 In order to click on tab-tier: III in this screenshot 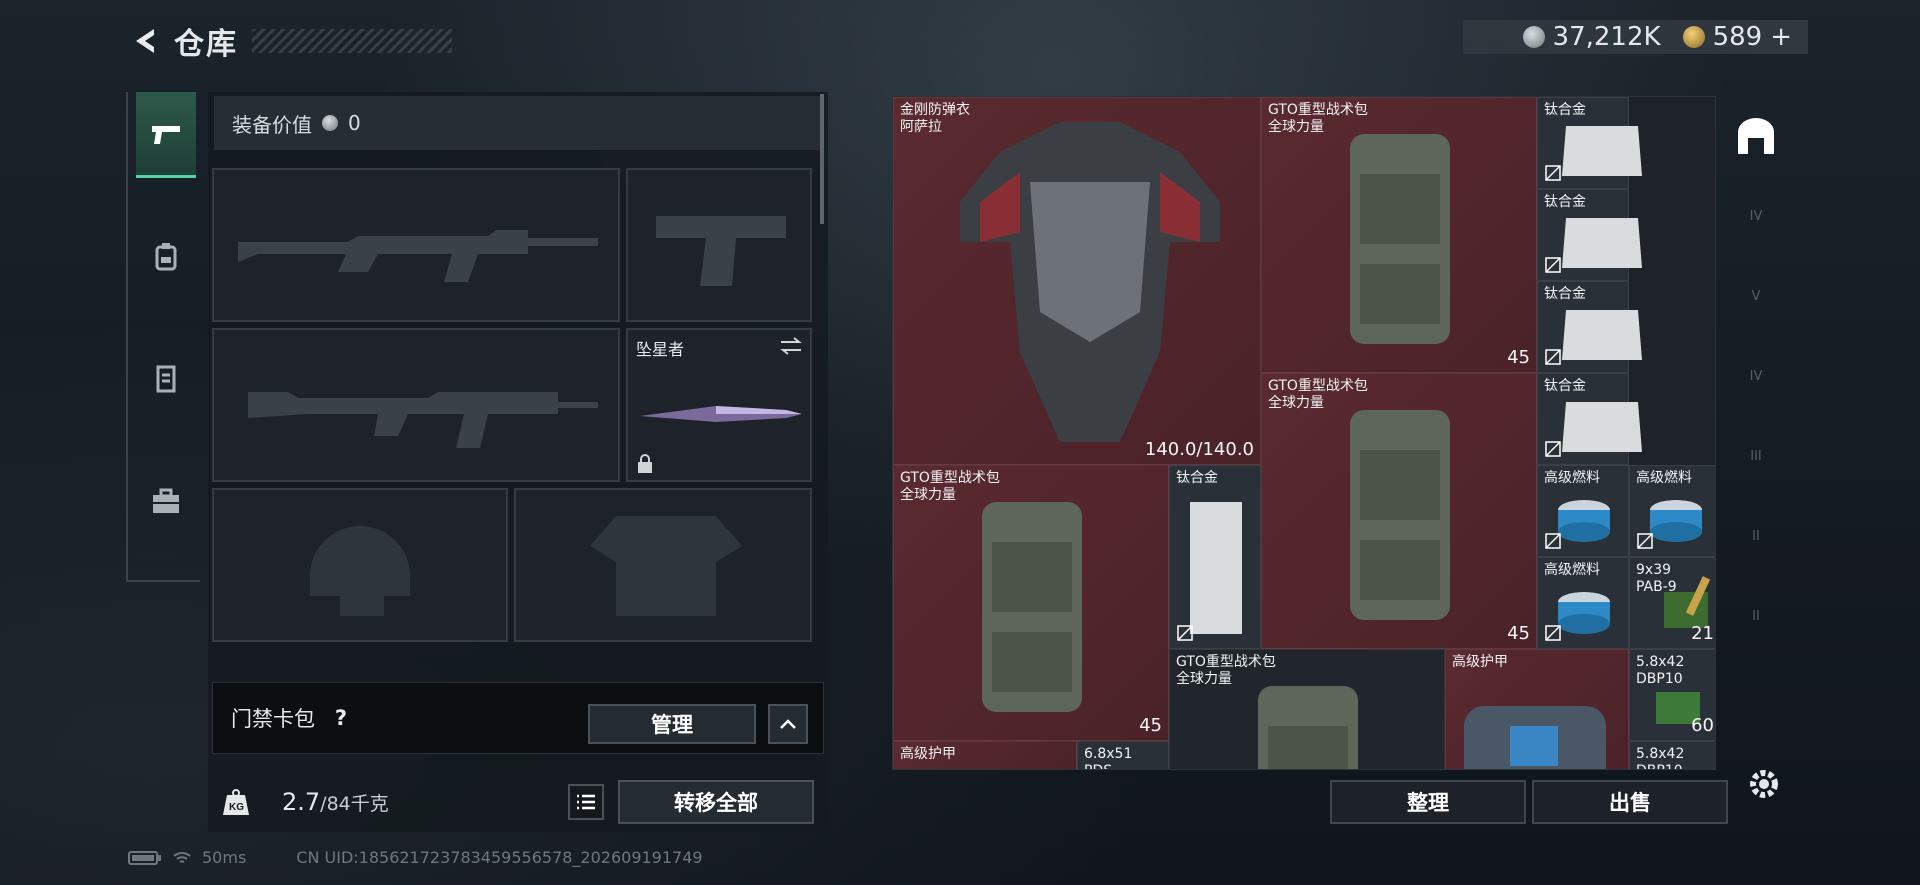, I will do `click(1756, 456)`.